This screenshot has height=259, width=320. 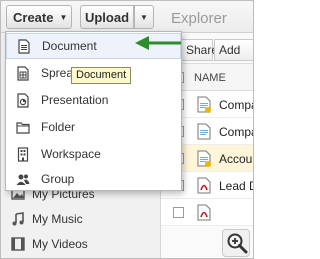 What do you see at coordinates (18, 219) in the screenshot?
I see `music-icon` at bounding box center [18, 219].